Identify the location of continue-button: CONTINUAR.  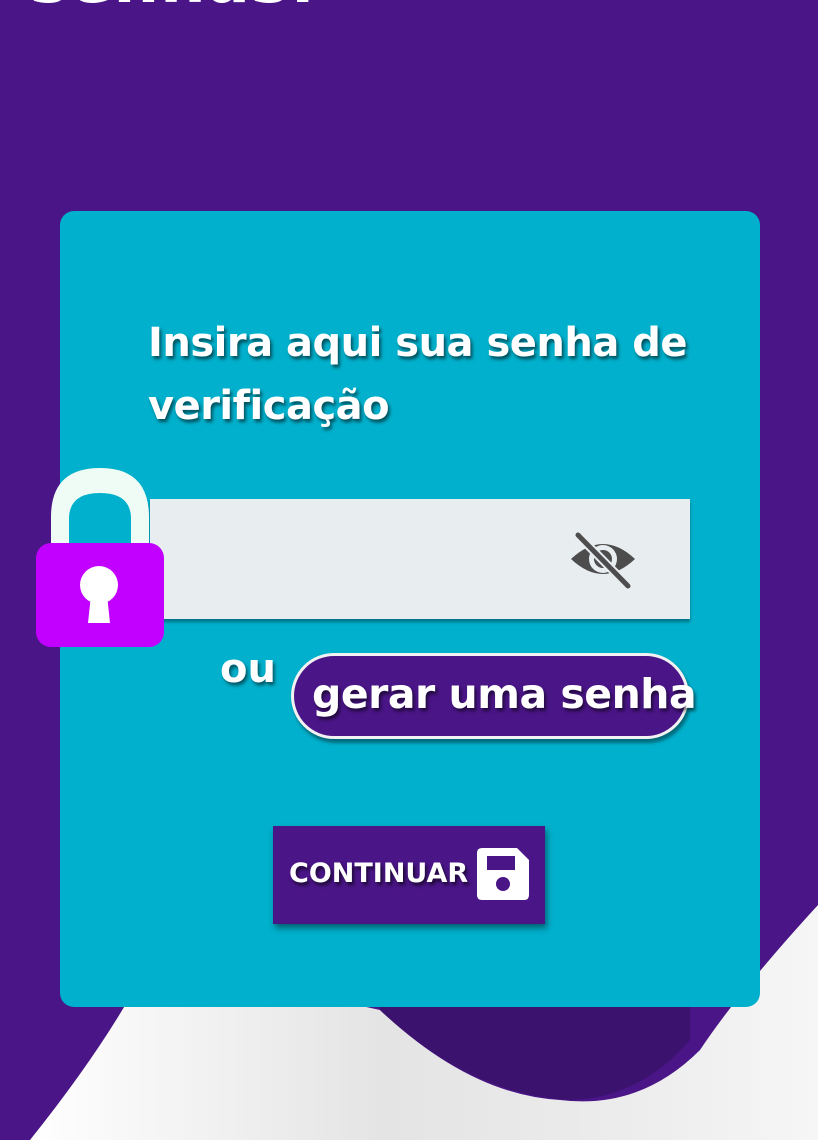
(409, 875).